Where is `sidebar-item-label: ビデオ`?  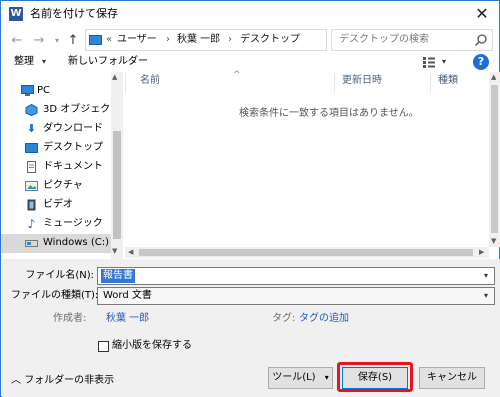
sidebar-item-label: ビデオ is located at coordinates (58, 204).